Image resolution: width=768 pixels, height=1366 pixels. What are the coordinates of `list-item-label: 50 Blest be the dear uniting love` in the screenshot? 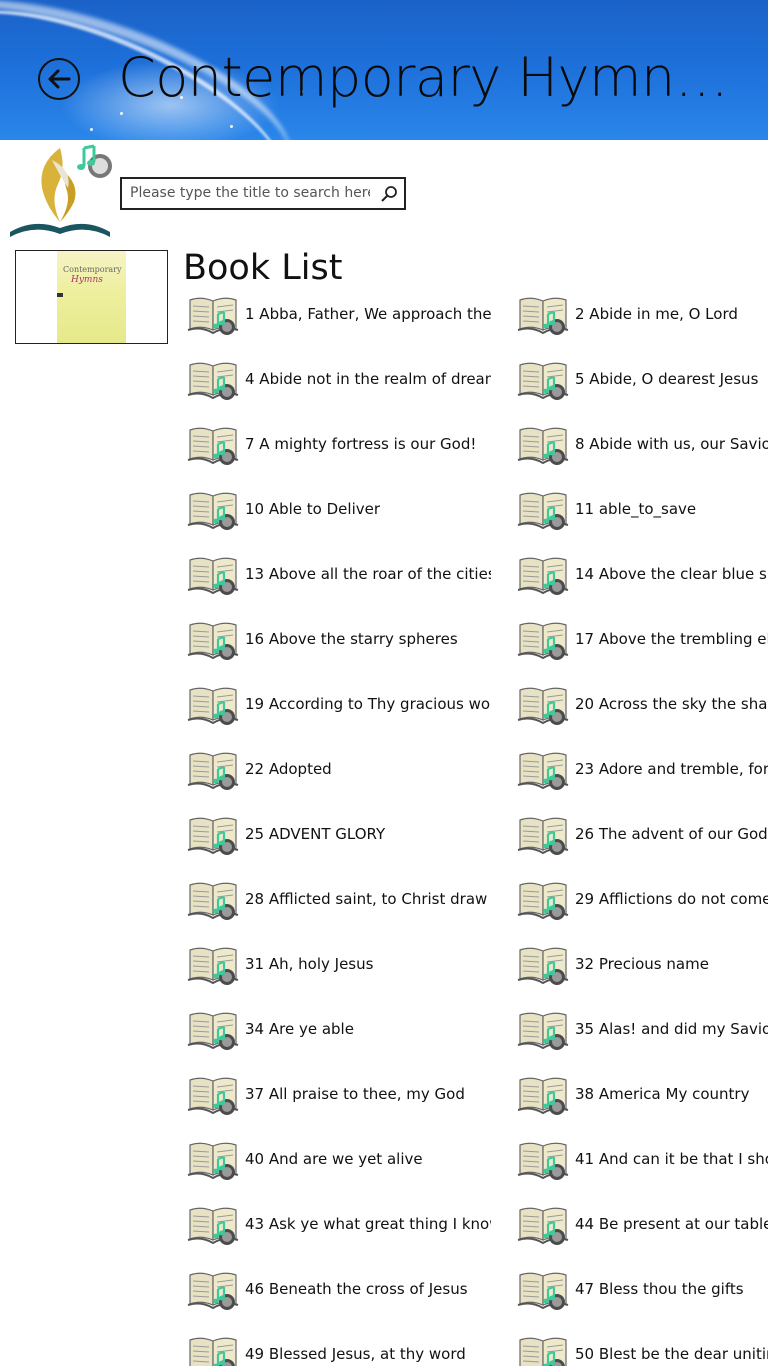 It's located at (671, 1354).